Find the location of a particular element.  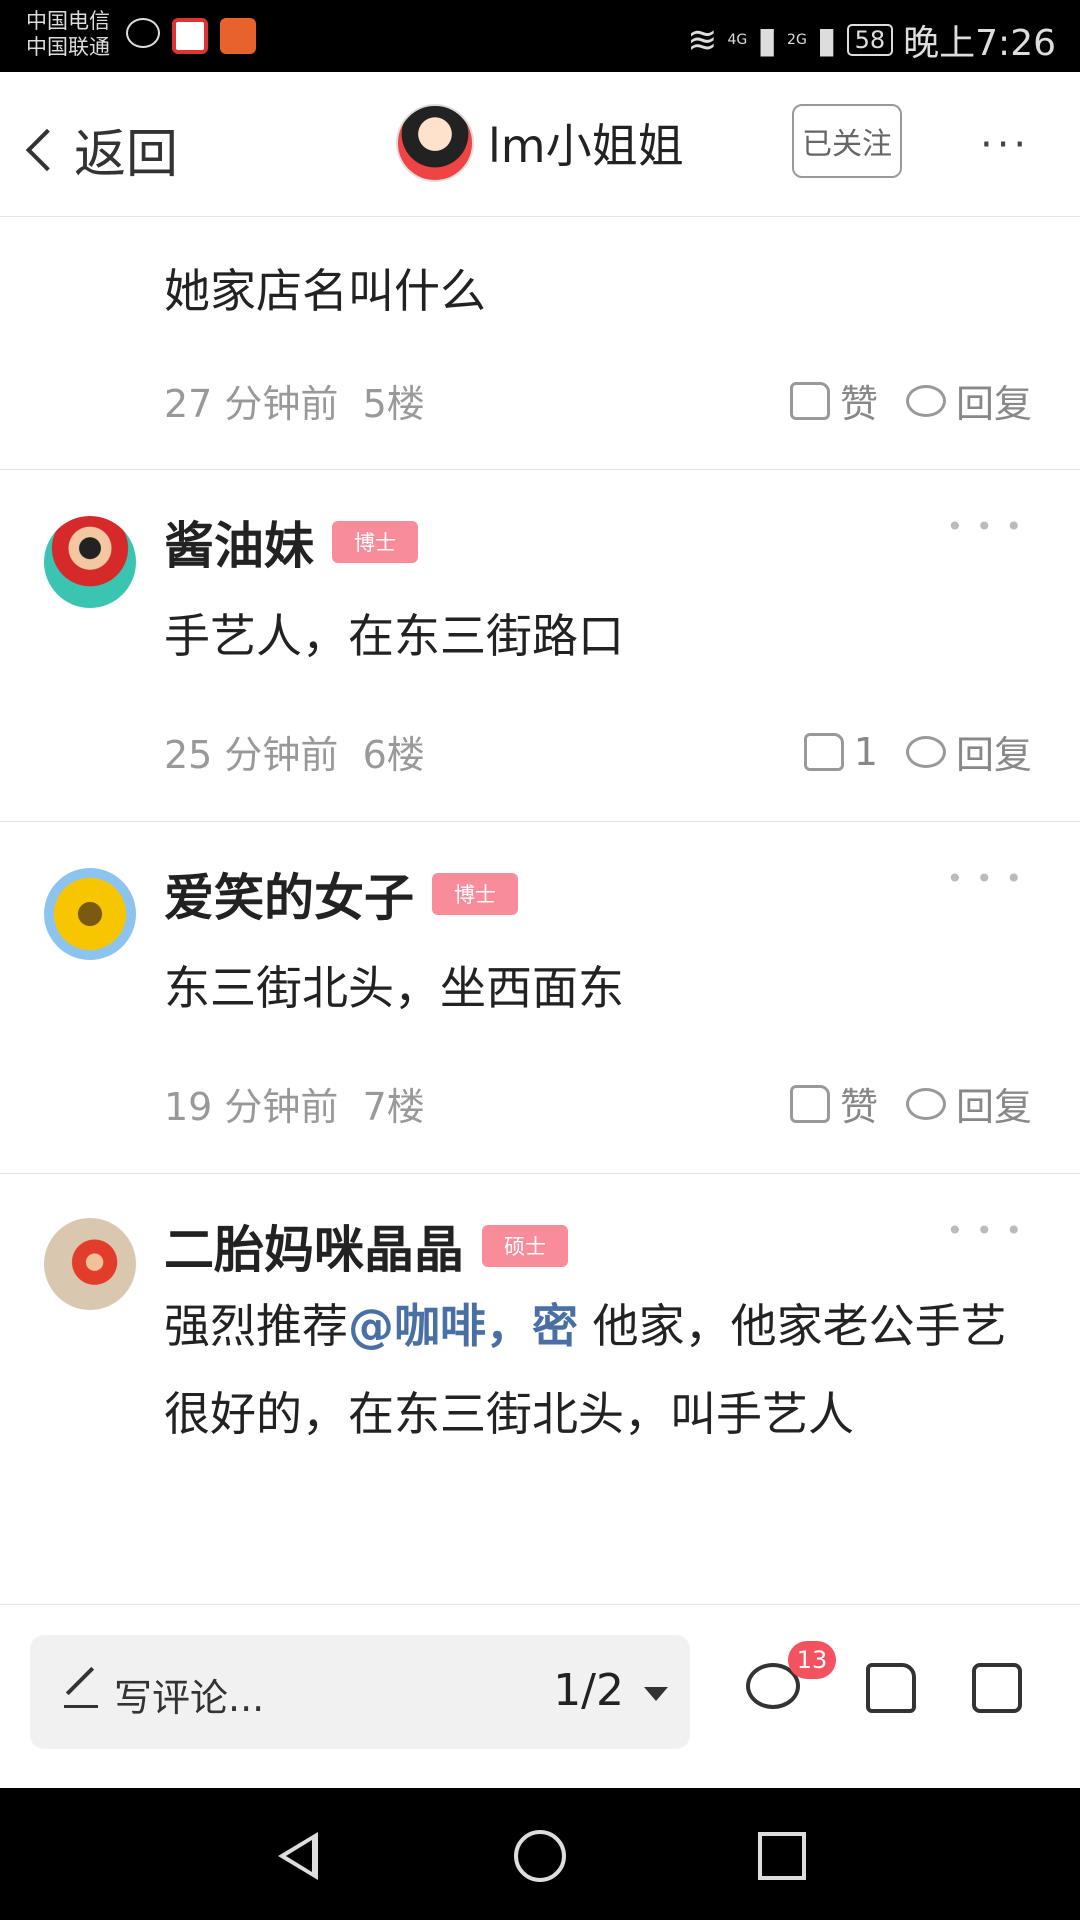

follow-button: 已关注 is located at coordinates (847, 141).